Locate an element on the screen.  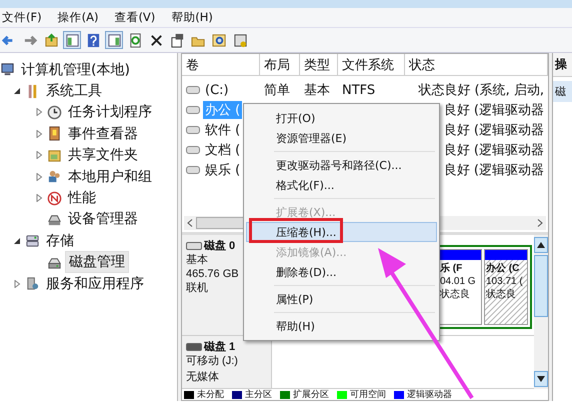
disk-info: 基本 is located at coordinates (197, 260).